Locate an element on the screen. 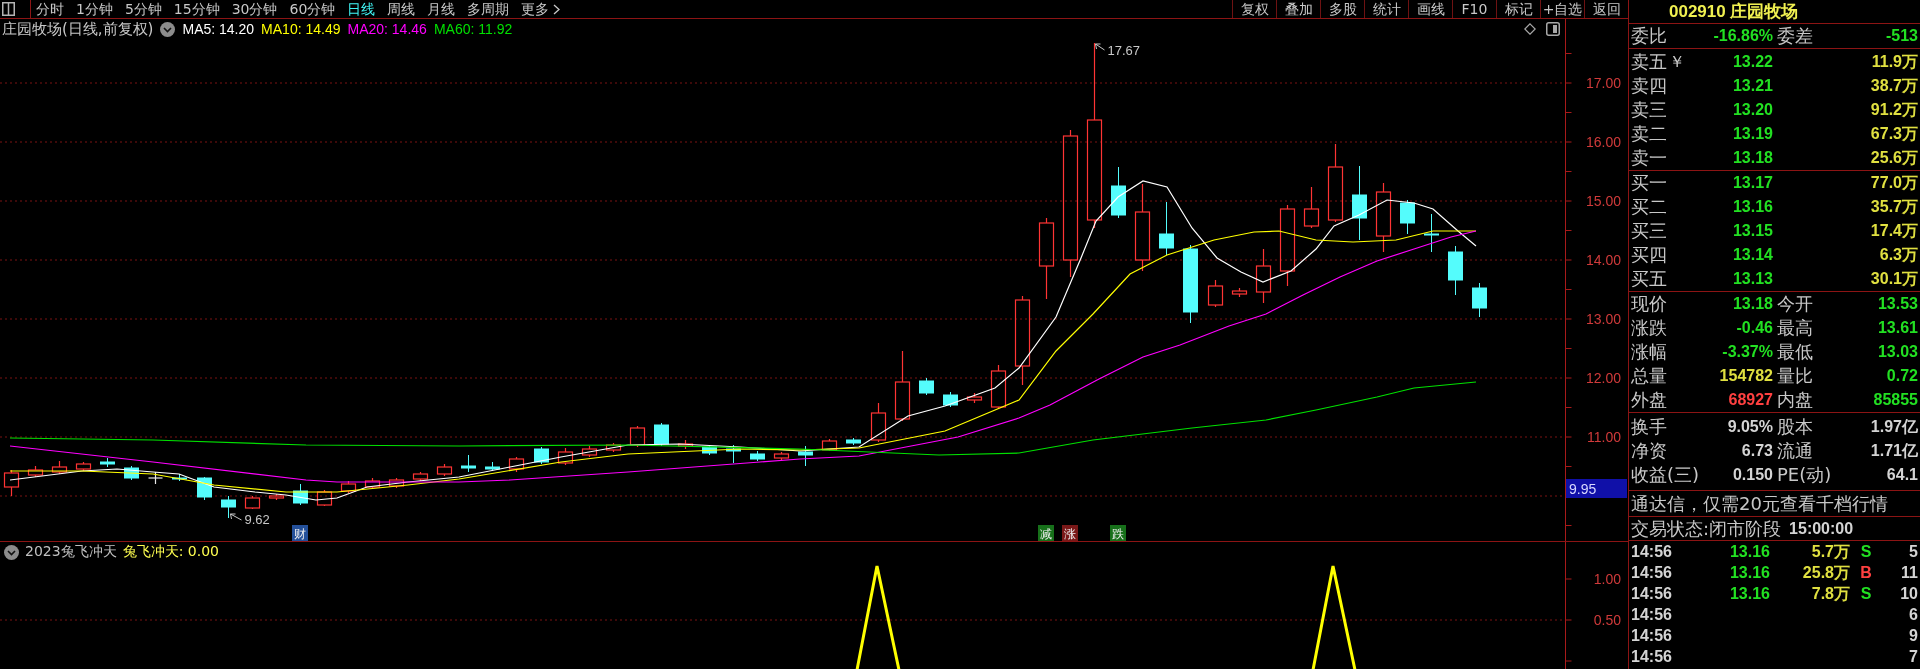  period-tab: 月线 is located at coordinates (441, 9).